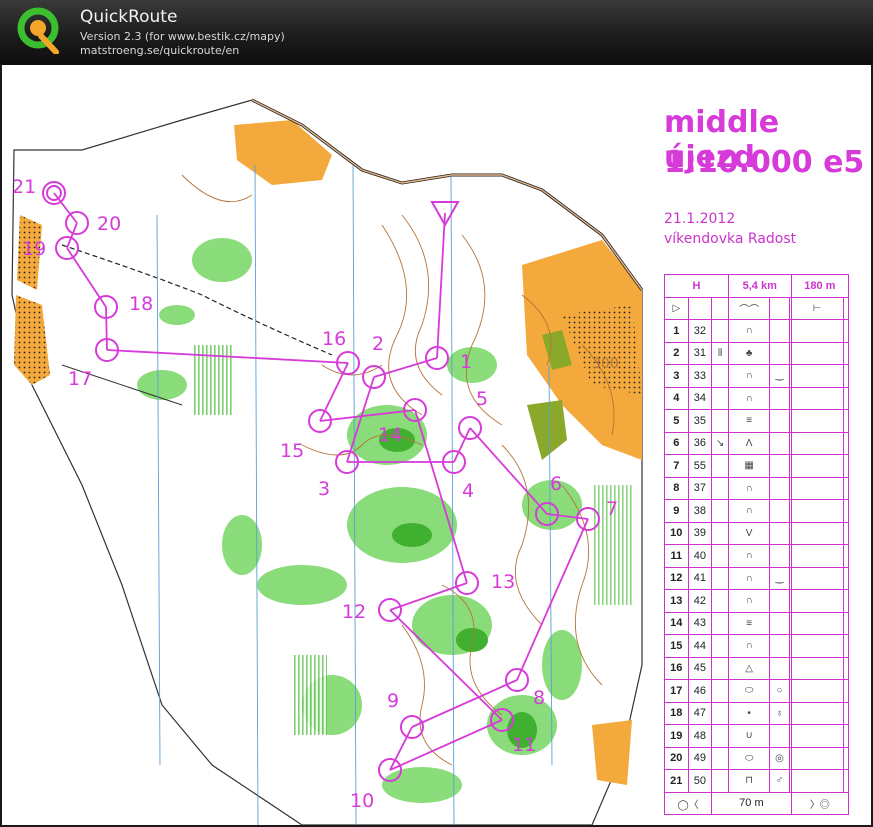  What do you see at coordinates (751, 803) in the screenshot?
I see `finish-distance: 70 m` at bounding box center [751, 803].